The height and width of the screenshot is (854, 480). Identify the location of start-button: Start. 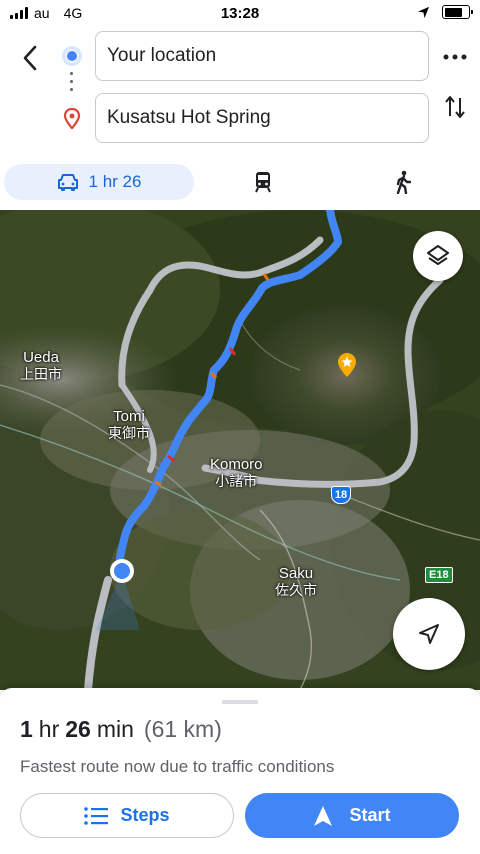
(352, 815).